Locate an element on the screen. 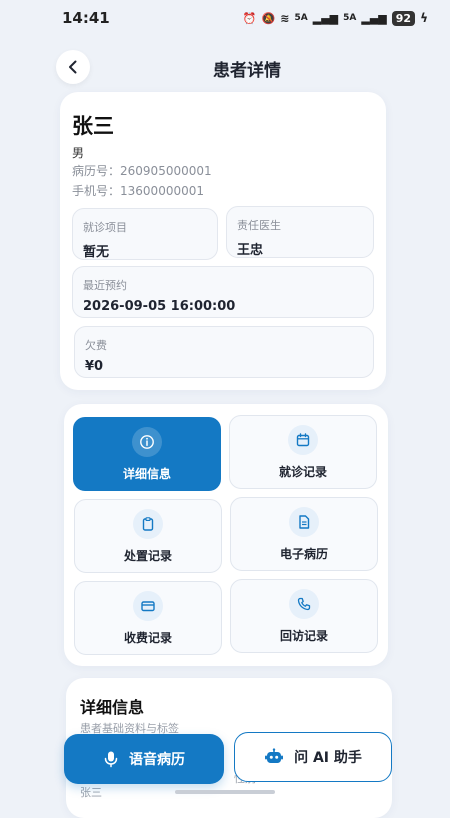  status-bar: 14:41 ⏰ 🔕 ≋ 5A ▂▄▆ 5A ▂▄▆ 92 ϟ is located at coordinates (225, 18).